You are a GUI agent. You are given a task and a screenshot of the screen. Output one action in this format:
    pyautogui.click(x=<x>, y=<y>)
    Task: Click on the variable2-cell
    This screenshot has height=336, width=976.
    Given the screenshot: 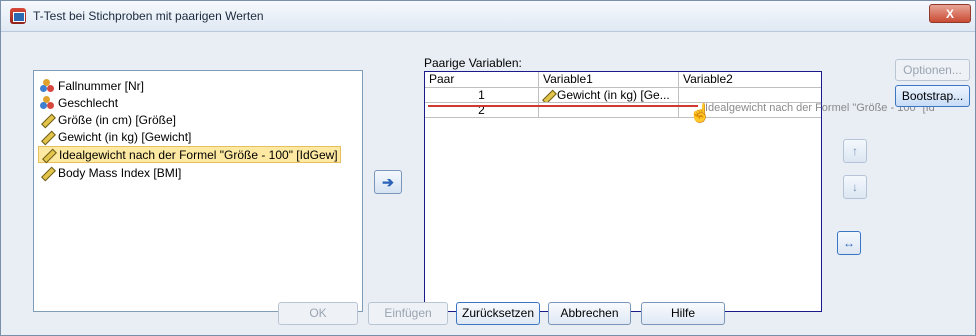 What is the action you would take?
    pyautogui.click(x=750, y=95)
    